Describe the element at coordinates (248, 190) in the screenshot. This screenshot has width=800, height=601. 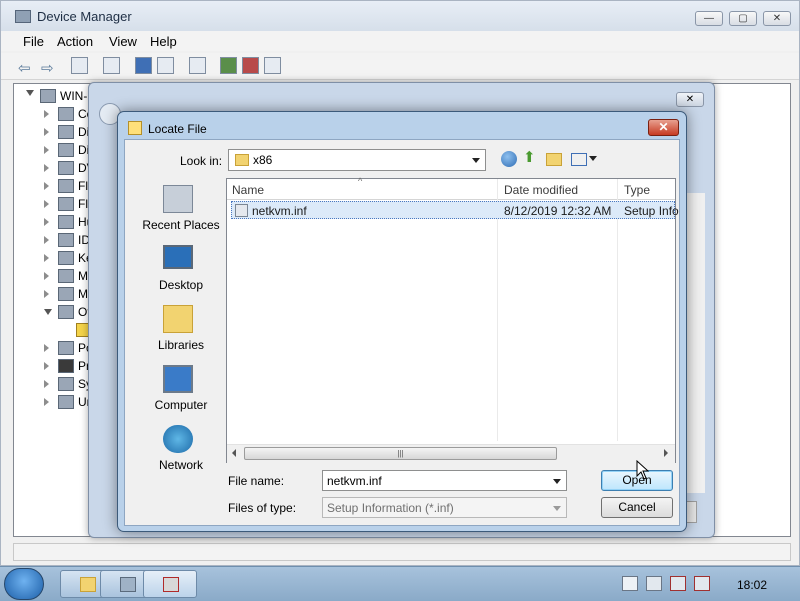
I see `column-name: Name` at that location.